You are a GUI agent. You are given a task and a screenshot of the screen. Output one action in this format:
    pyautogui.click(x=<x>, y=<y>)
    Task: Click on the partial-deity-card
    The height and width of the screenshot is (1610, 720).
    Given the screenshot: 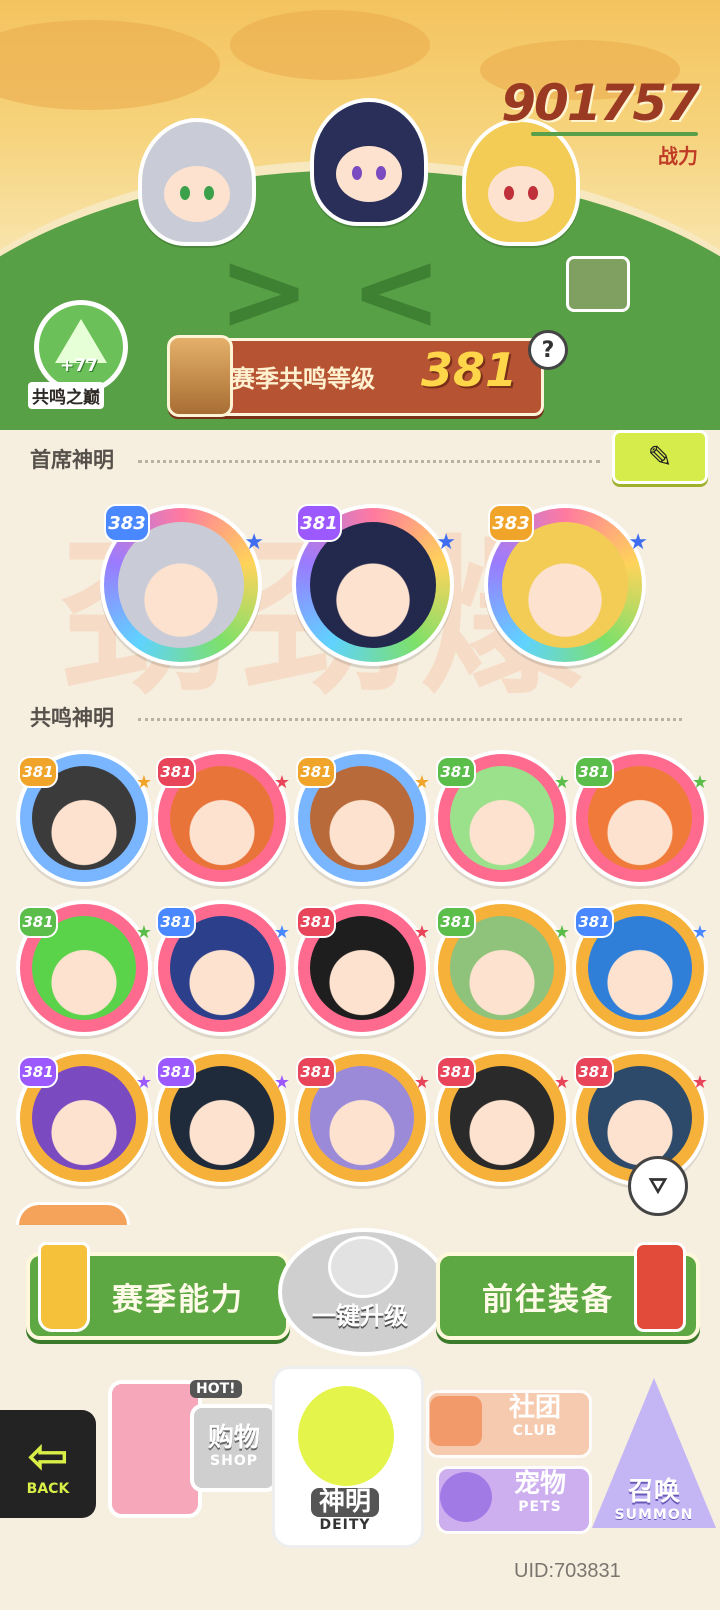 What is the action you would take?
    pyautogui.click(x=73, y=1213)
    